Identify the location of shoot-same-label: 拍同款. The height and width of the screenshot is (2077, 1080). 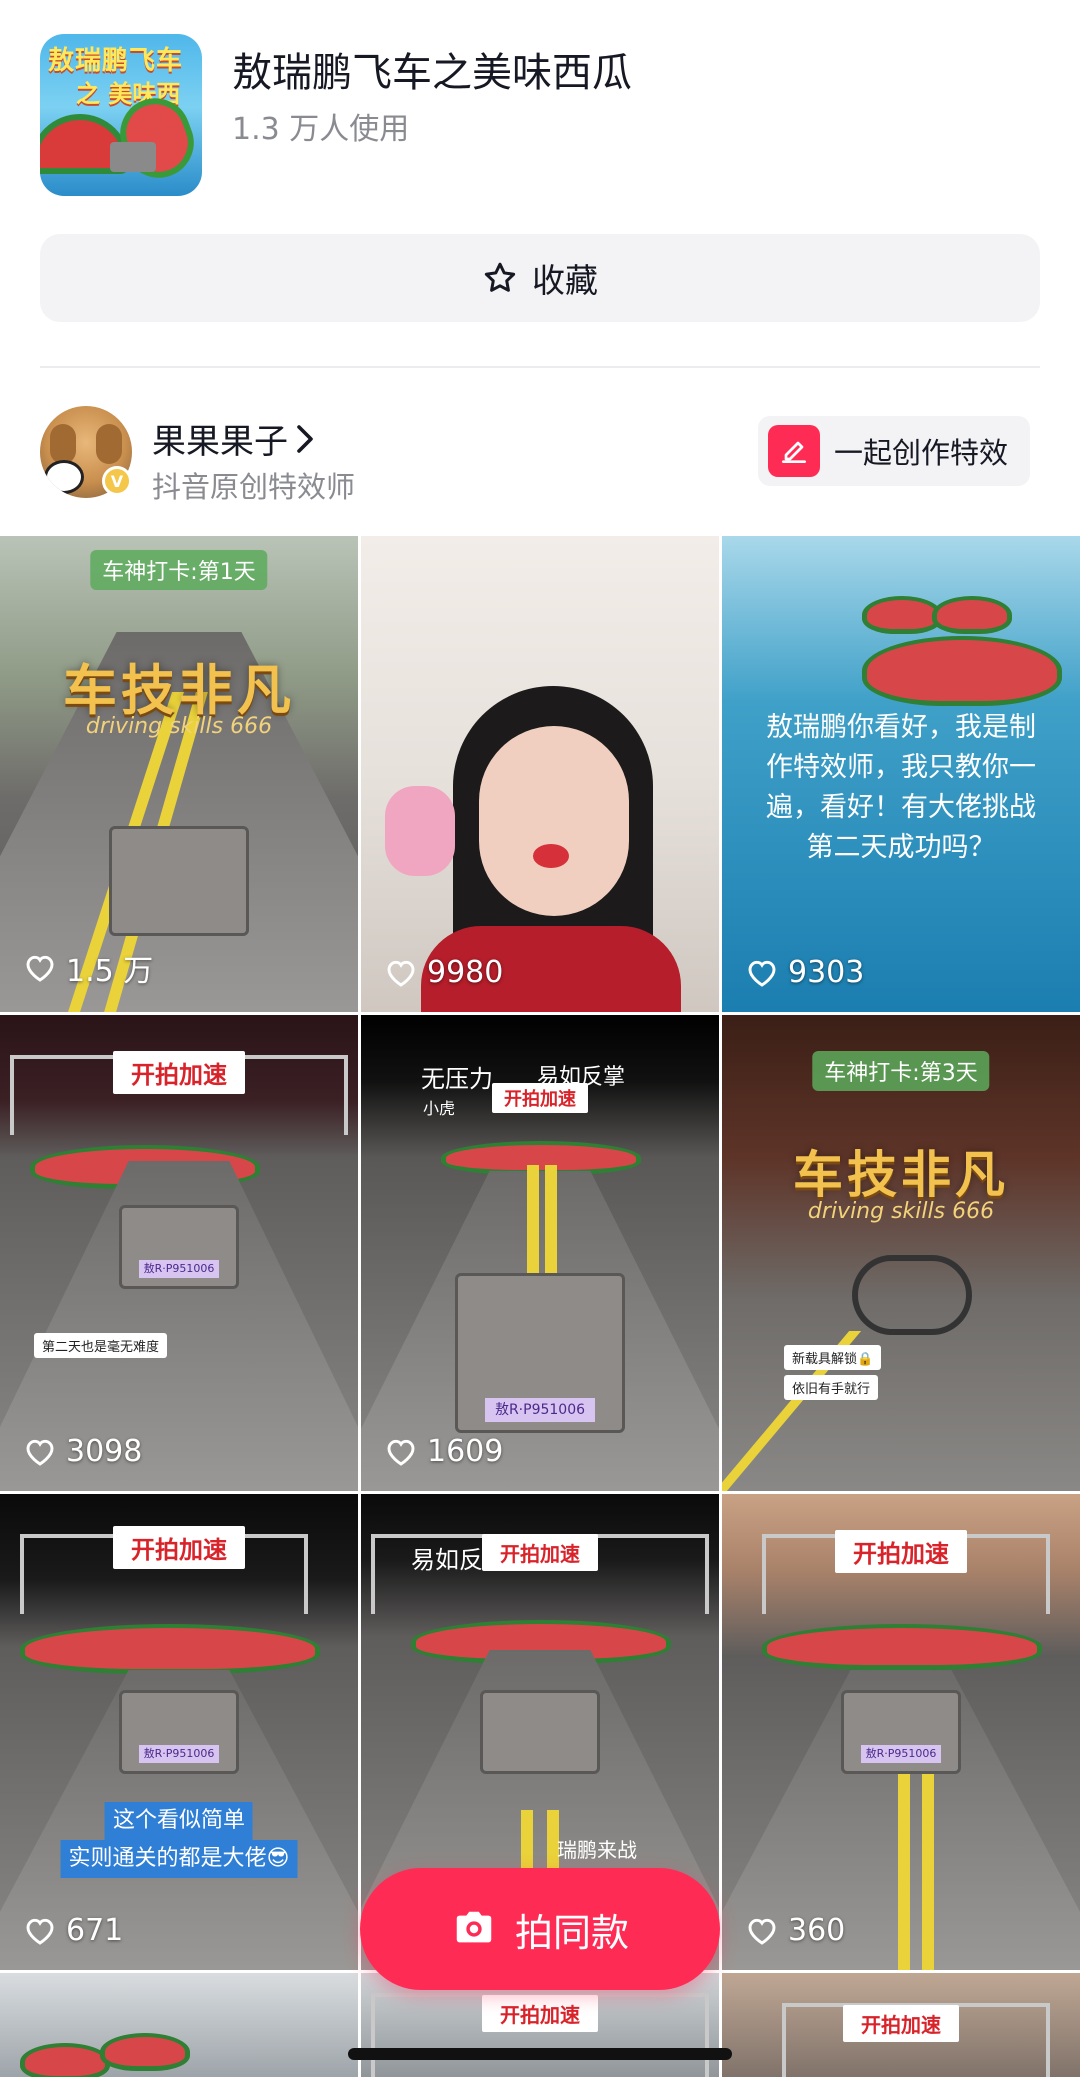
(571, 1932).